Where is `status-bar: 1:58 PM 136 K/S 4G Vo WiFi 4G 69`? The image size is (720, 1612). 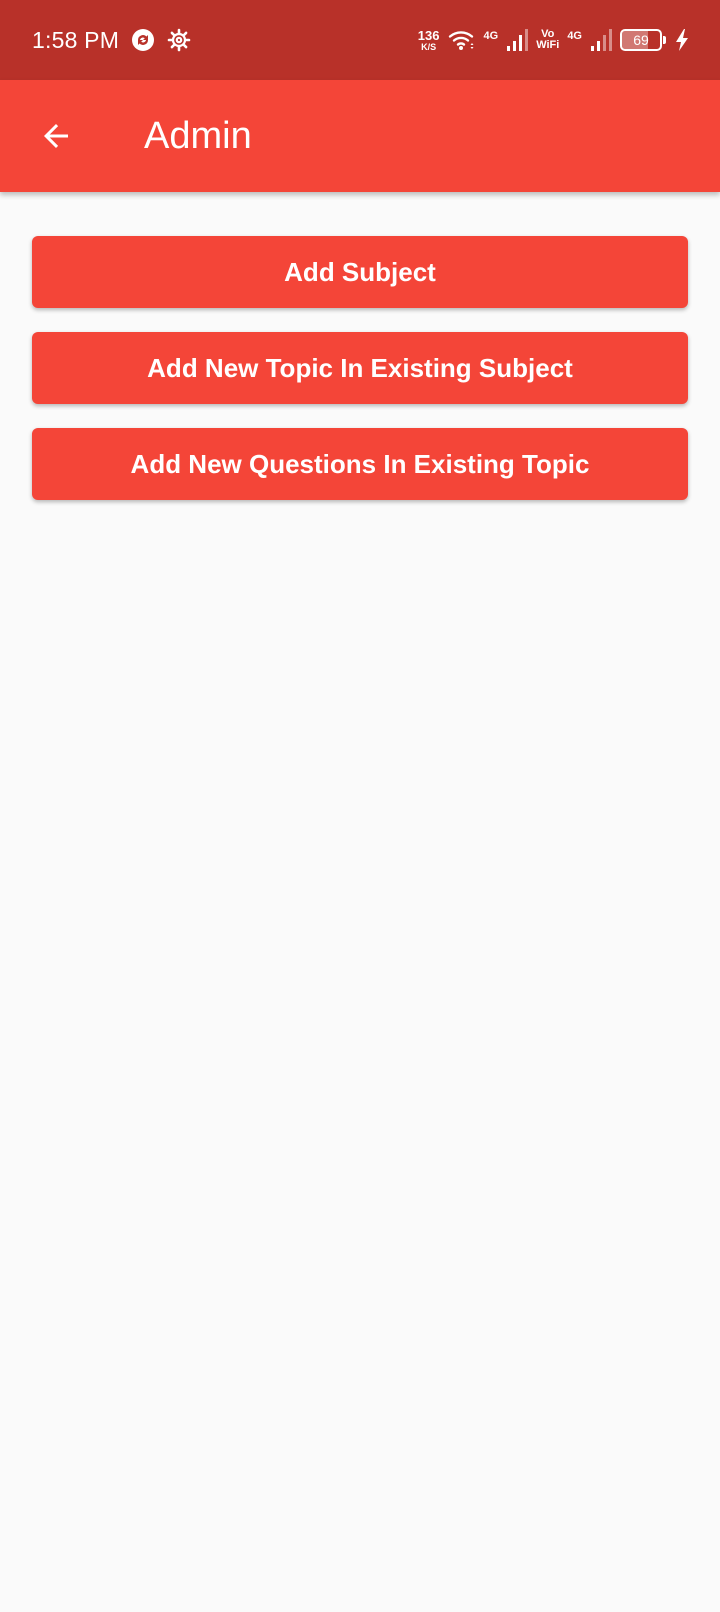
status-bar: 1:58 PM 136 K/S 4G Vo WiFi 4G 69 is located at coordinates (360, 40).